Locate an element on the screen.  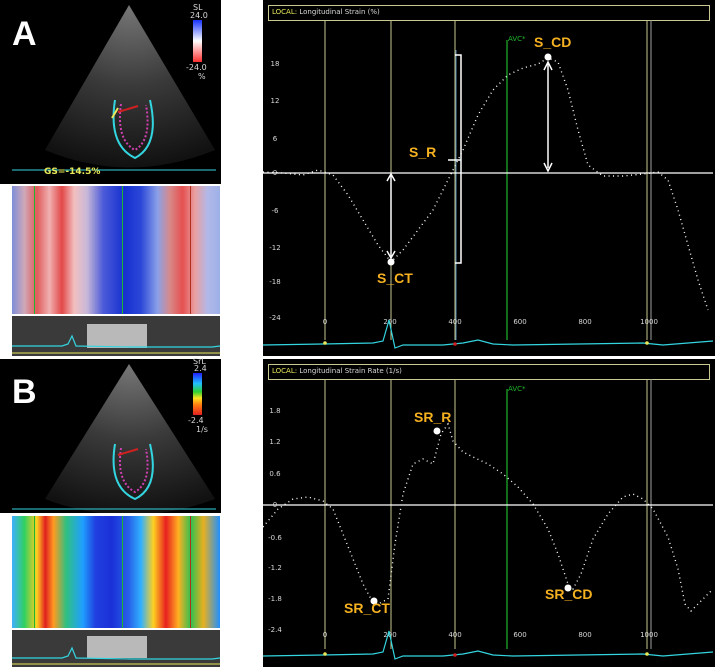
panel-a-mmode-strain is located at coordinates (116, 250).